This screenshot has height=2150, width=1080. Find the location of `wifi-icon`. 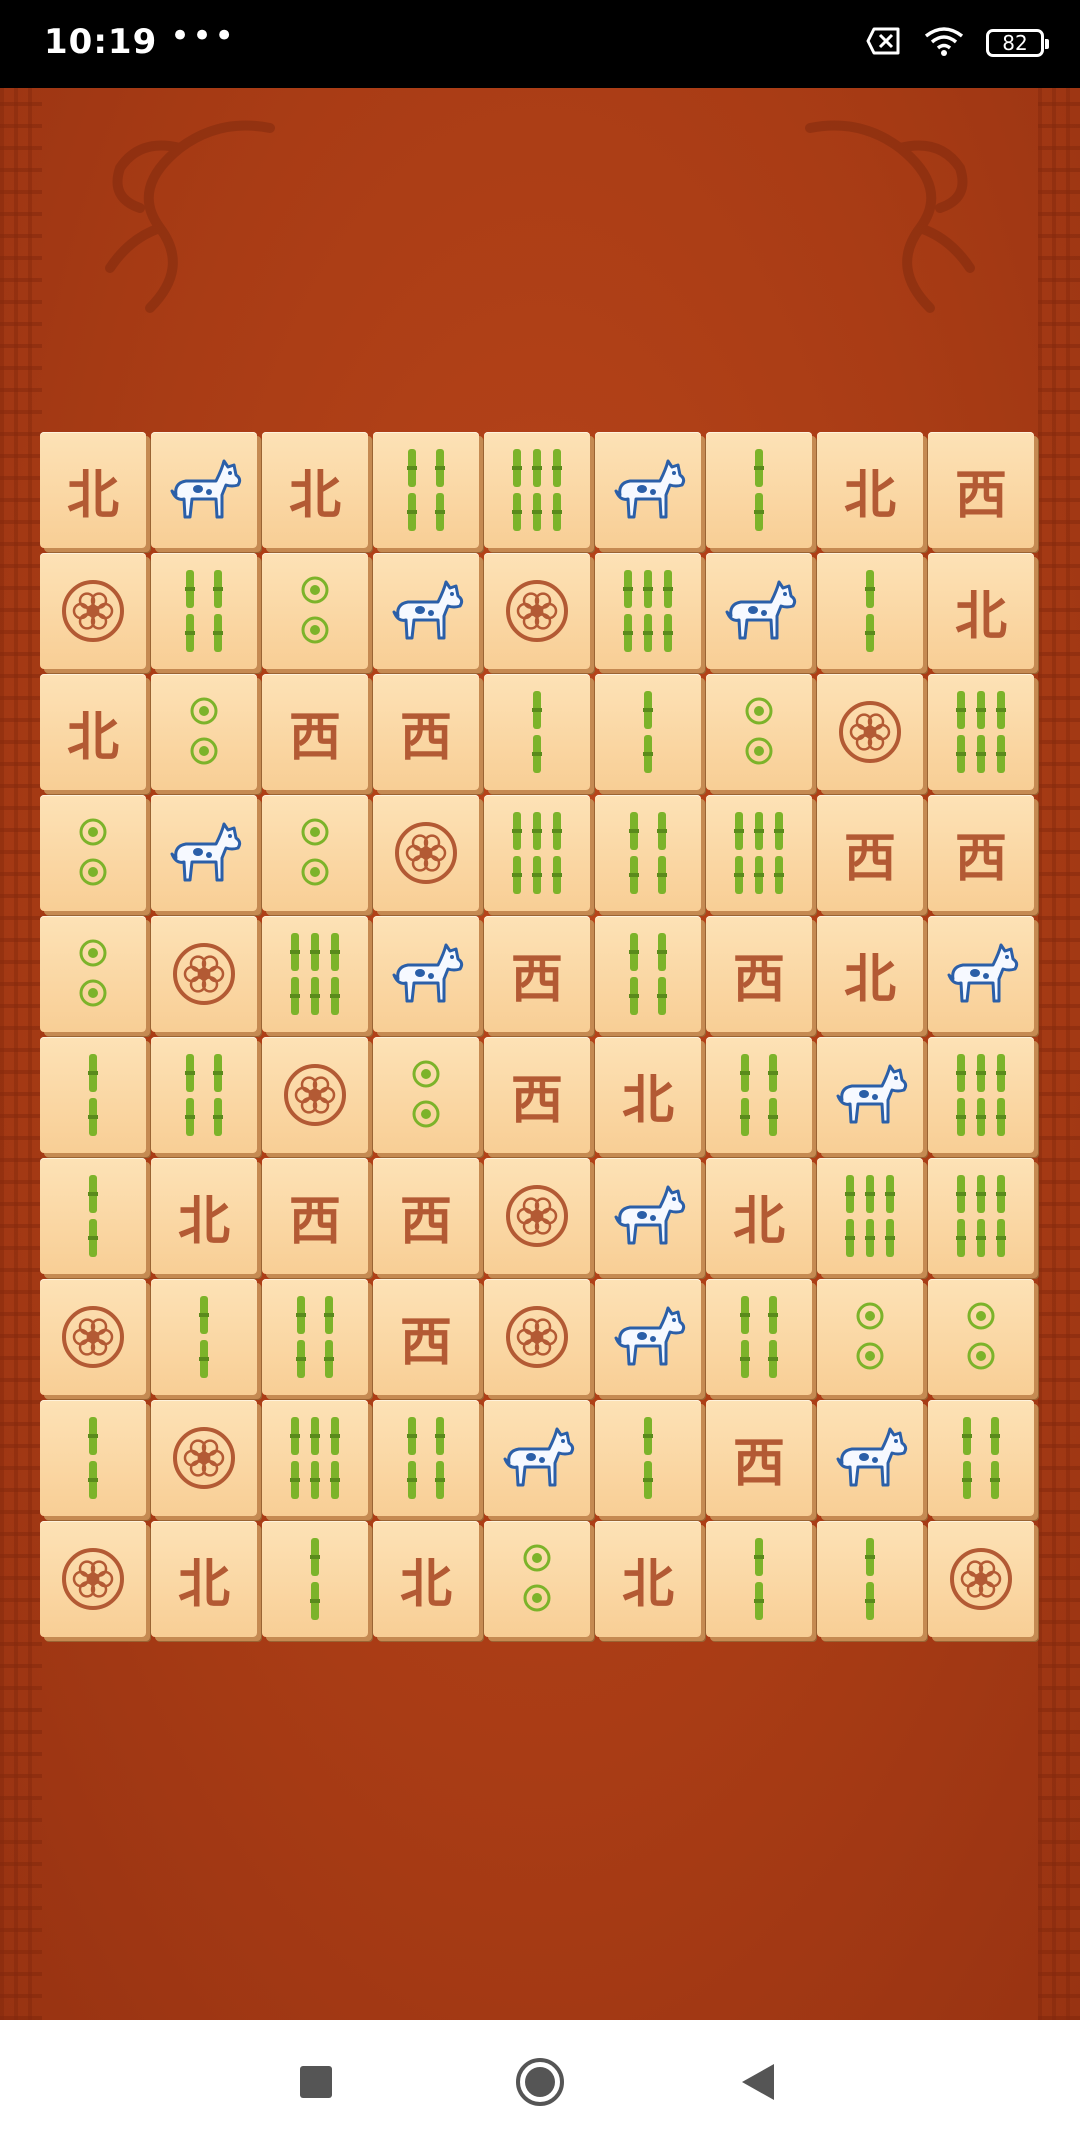

wifi-icon is located at coordinates (944, 43).